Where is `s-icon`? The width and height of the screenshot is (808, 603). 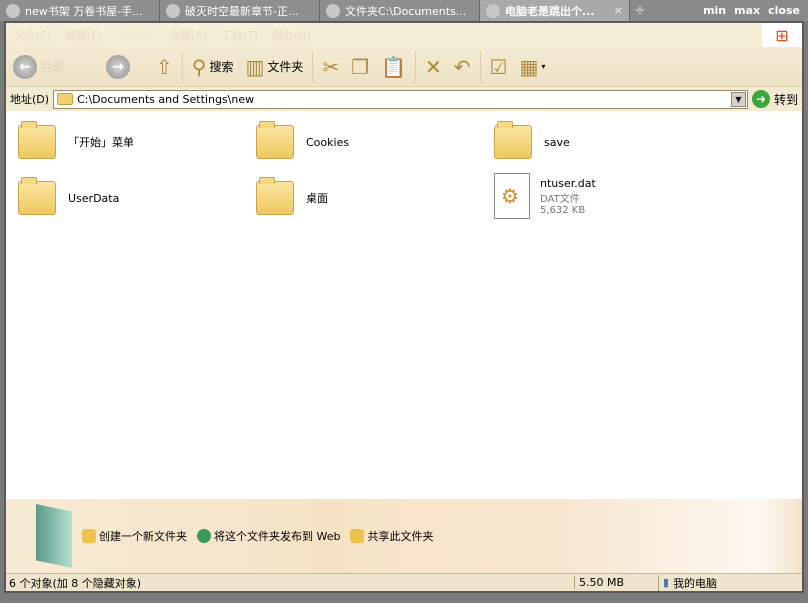
s-icon is located at coordinates (333, 10).